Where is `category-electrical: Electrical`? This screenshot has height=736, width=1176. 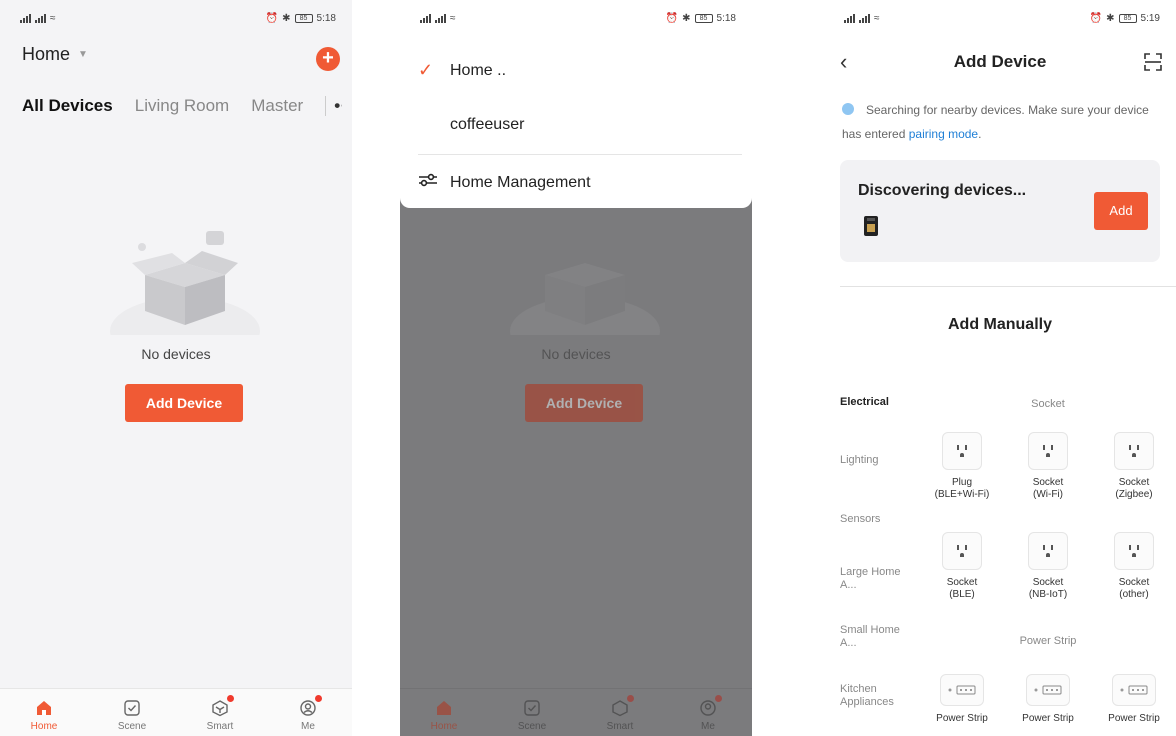 category-electrical: Electrical is located at coordinates (864, 402).